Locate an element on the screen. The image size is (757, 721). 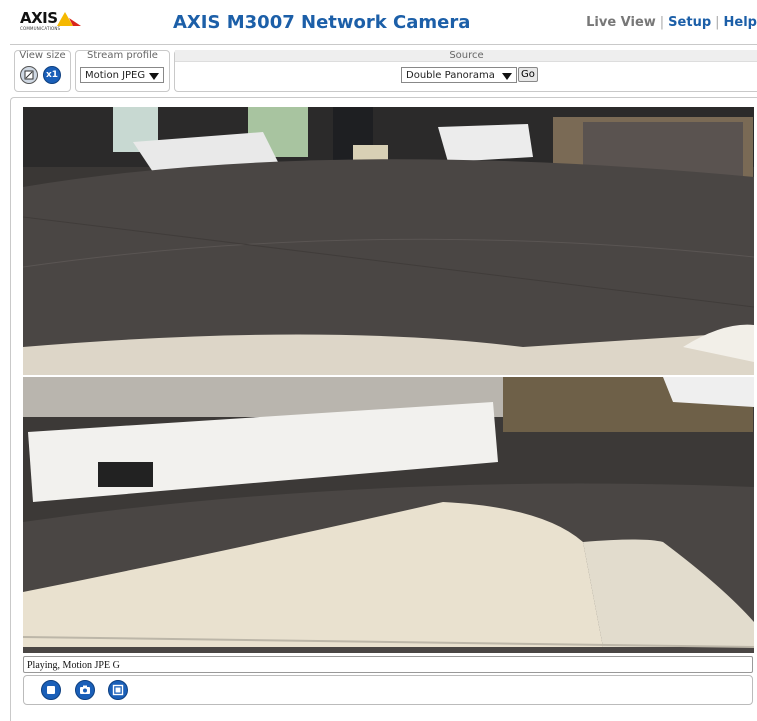
x1-size-button: x1 is located at coordinates (52, 75).